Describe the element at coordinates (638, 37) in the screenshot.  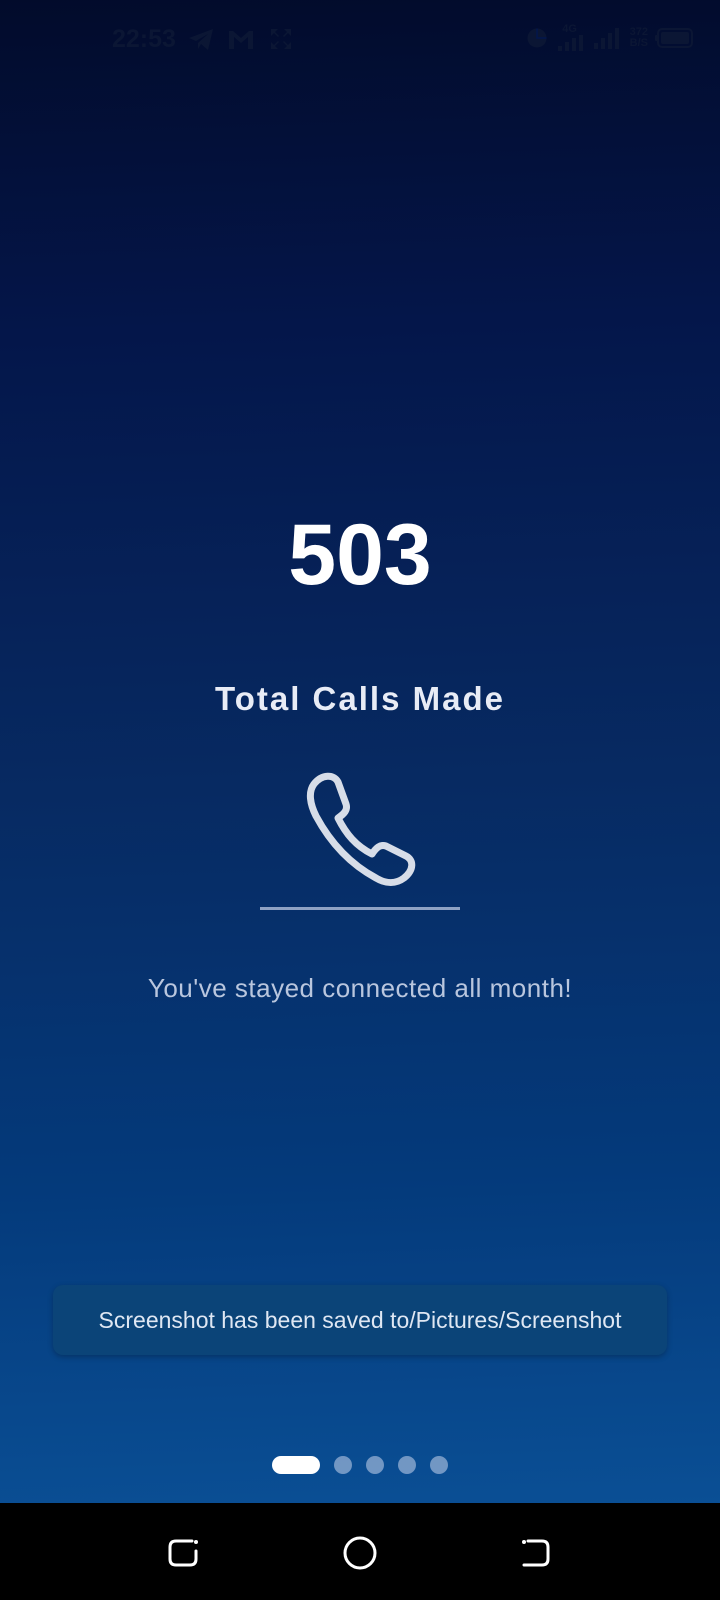
I see `data-speed: 372 B/S` at that location.